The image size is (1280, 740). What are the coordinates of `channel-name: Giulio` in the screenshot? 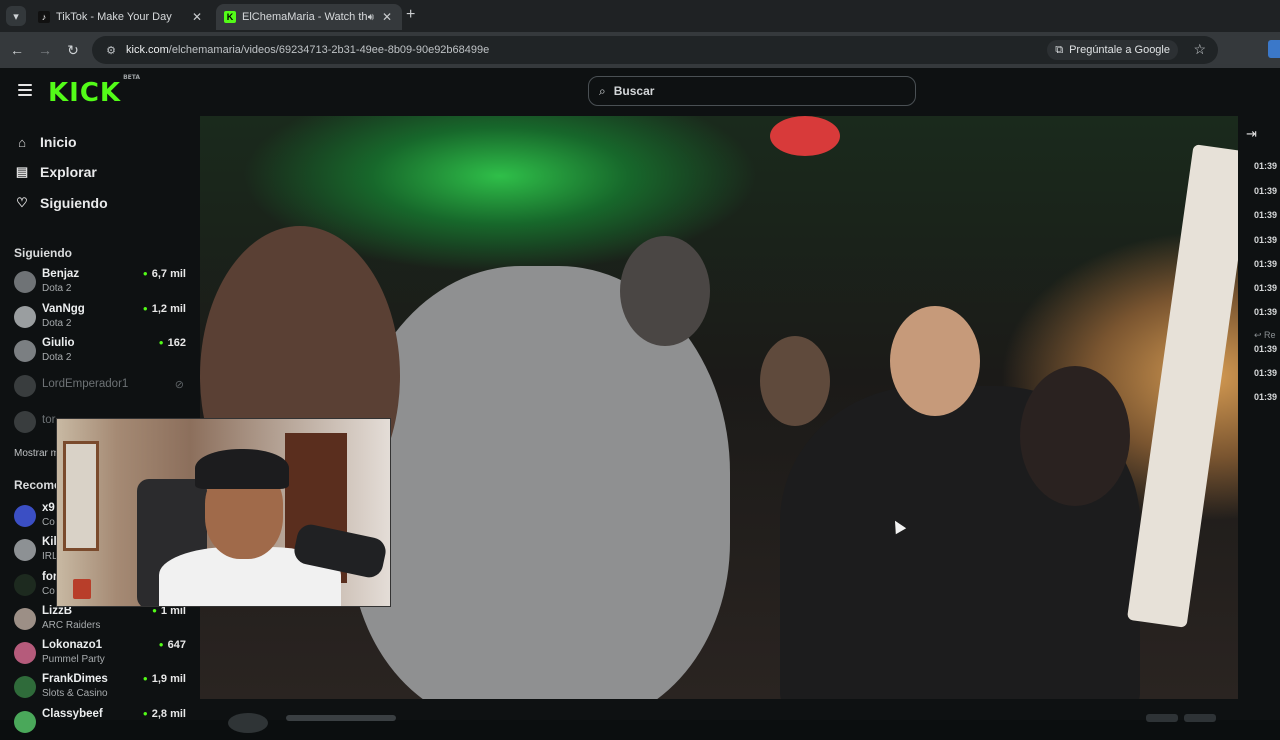 It's located at (58, 343).